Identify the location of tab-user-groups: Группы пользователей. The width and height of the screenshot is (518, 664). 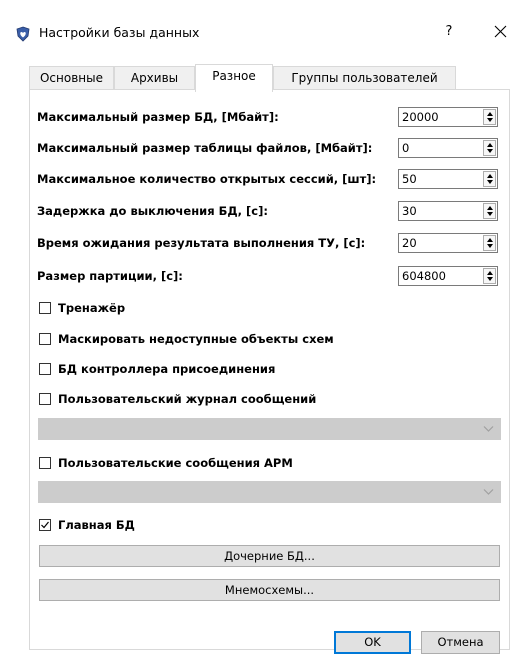
(364, 78).